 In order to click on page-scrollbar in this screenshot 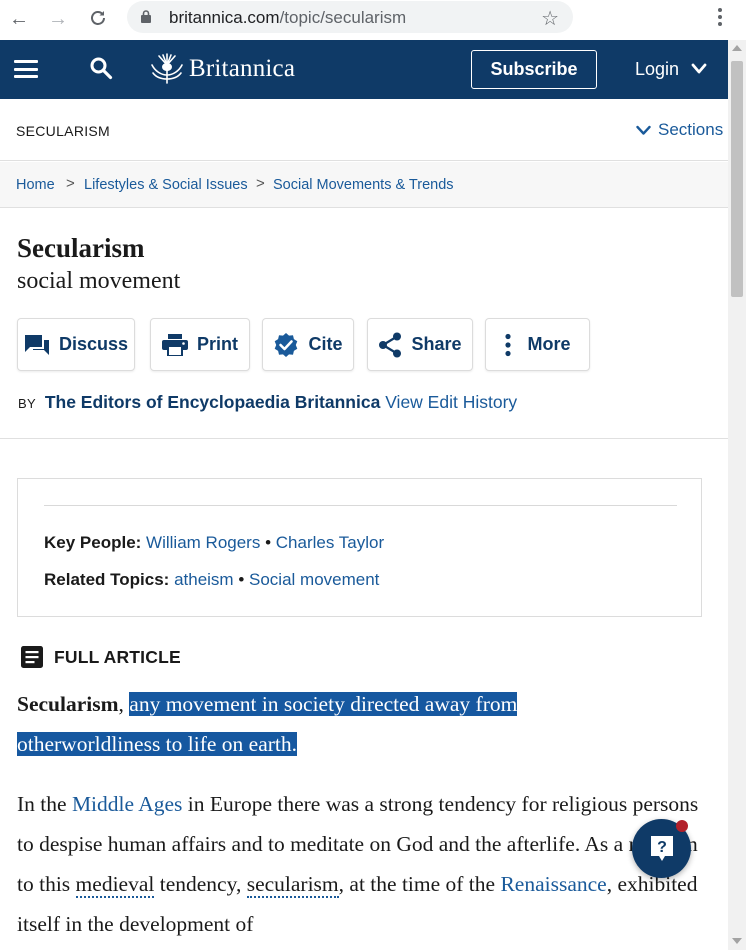, I will do `click(737, 495)`.